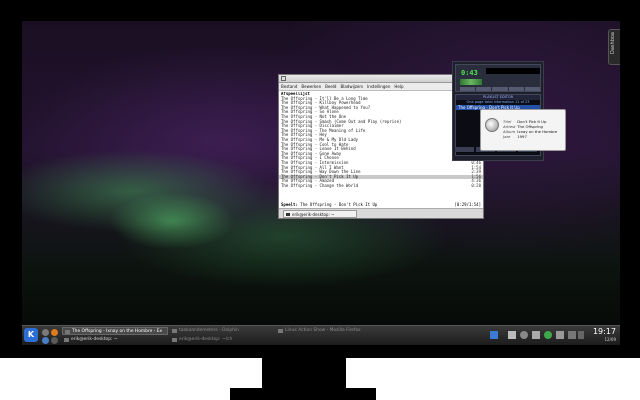 The image size is (640, 400). Describe the element at coordinates (289, 86) in the screenshot. I see `menu-bestand: Bestand` at that location.